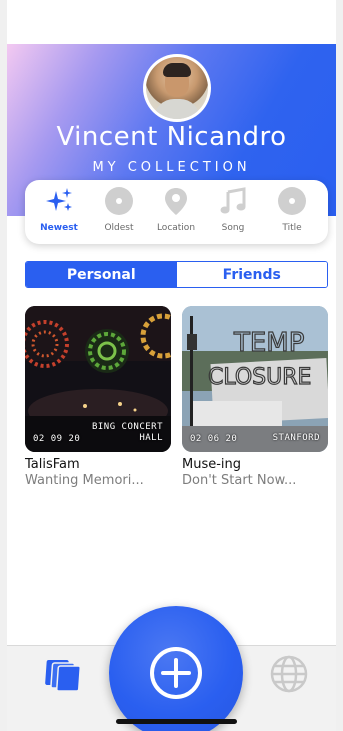 The width and height of the screenshot is (343, 731). I want to click on map-pin-icon, so click(176, 201).